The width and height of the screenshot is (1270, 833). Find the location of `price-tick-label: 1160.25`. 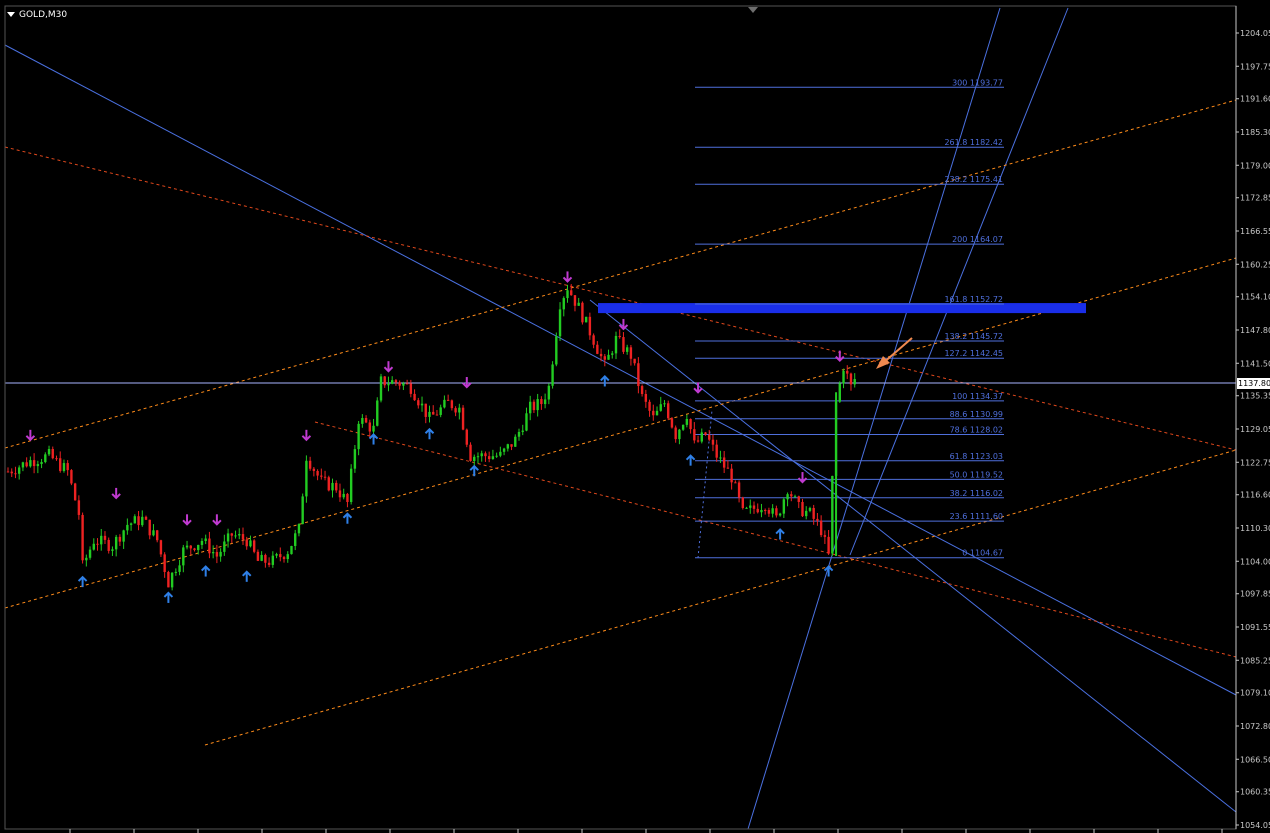

price-tick-label: 1160.25 is located at coordinates (1255, 264).